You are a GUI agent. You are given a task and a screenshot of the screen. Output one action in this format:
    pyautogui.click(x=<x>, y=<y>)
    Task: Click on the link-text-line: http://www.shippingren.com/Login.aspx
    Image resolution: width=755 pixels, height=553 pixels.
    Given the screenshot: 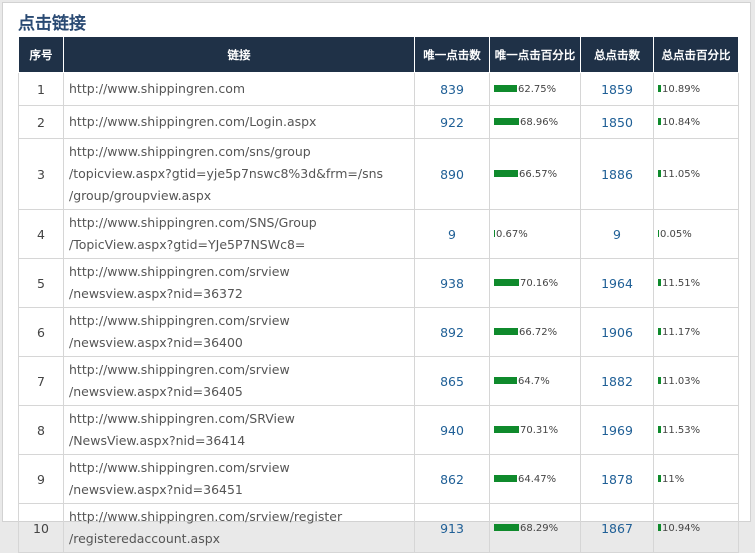 What is the action you would take?
    pyautogui.click(x=239, y=122)
    